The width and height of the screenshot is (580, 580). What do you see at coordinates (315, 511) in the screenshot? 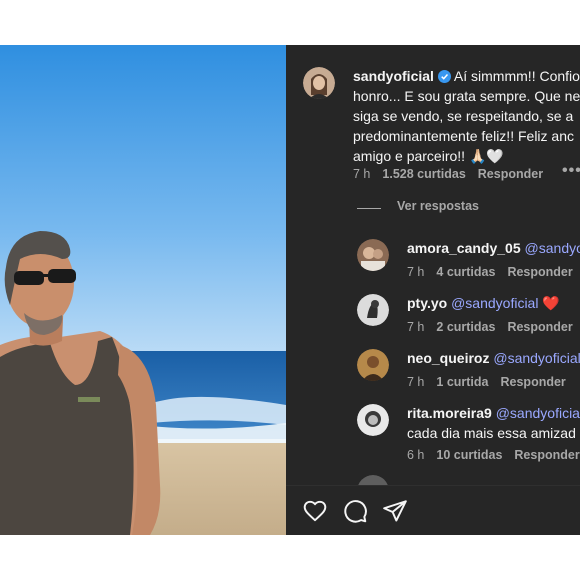
I see `heart-icon` at bounding box center [315, 511].